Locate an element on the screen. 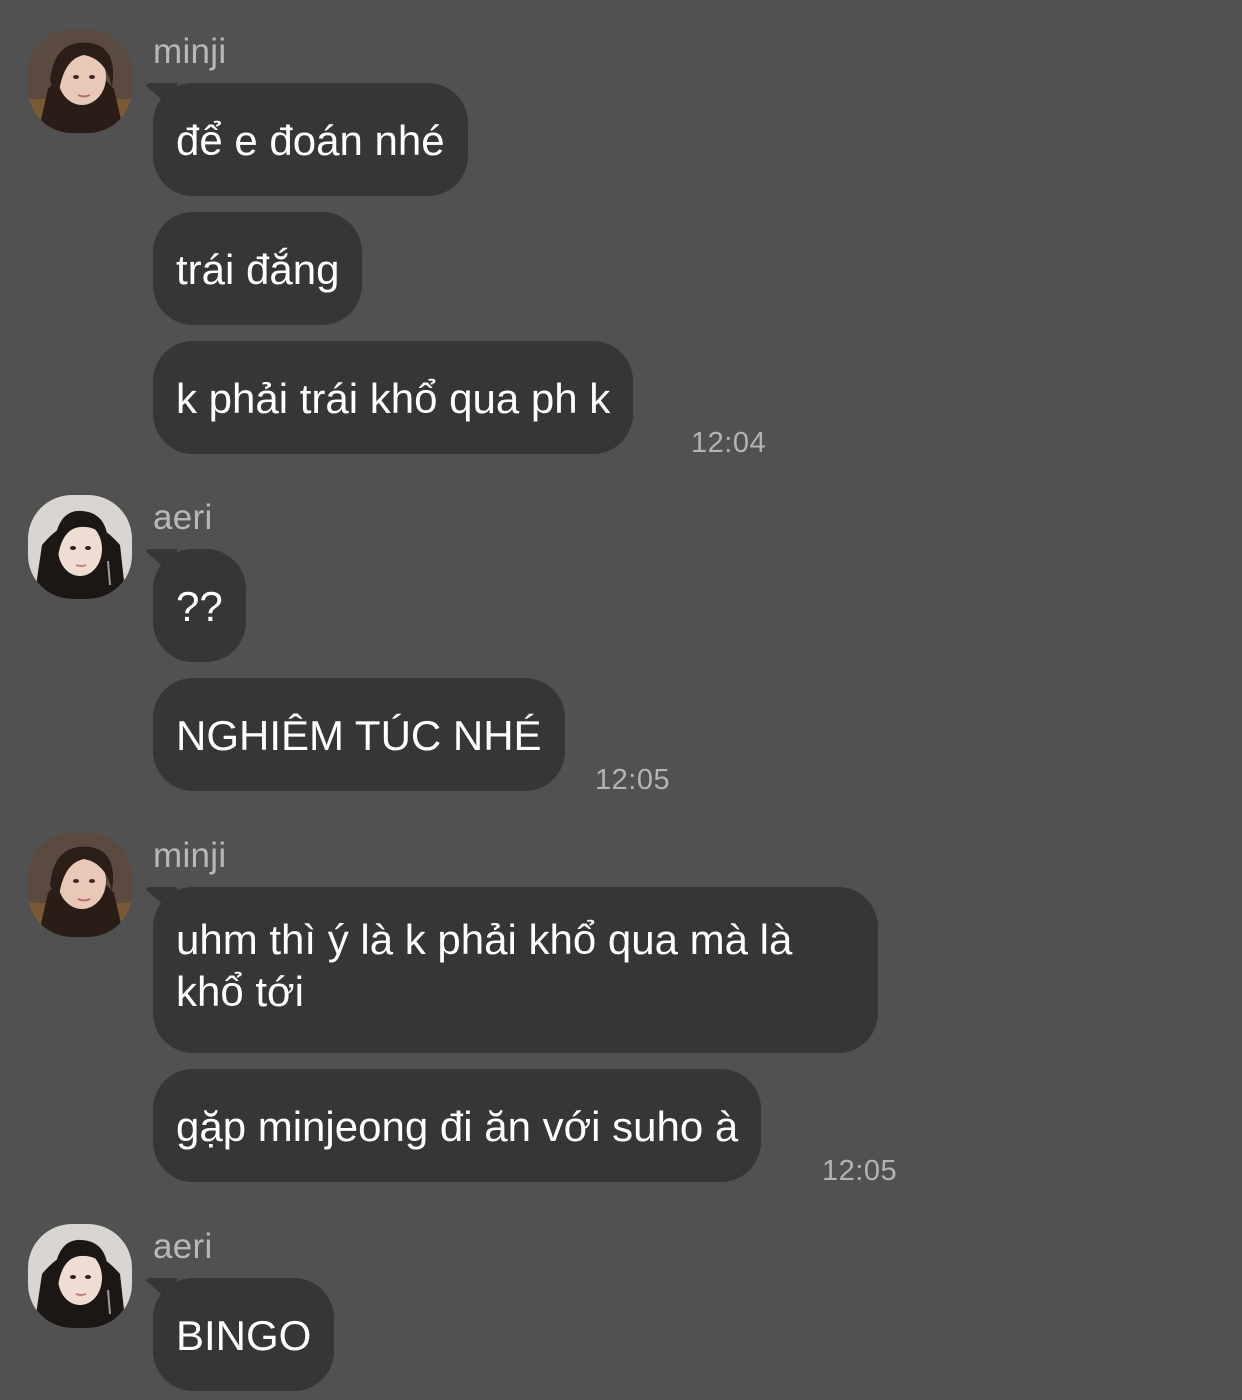  message-bubble: NGHIÊM TÚC NHÉ is located at coordinates (359, 734).